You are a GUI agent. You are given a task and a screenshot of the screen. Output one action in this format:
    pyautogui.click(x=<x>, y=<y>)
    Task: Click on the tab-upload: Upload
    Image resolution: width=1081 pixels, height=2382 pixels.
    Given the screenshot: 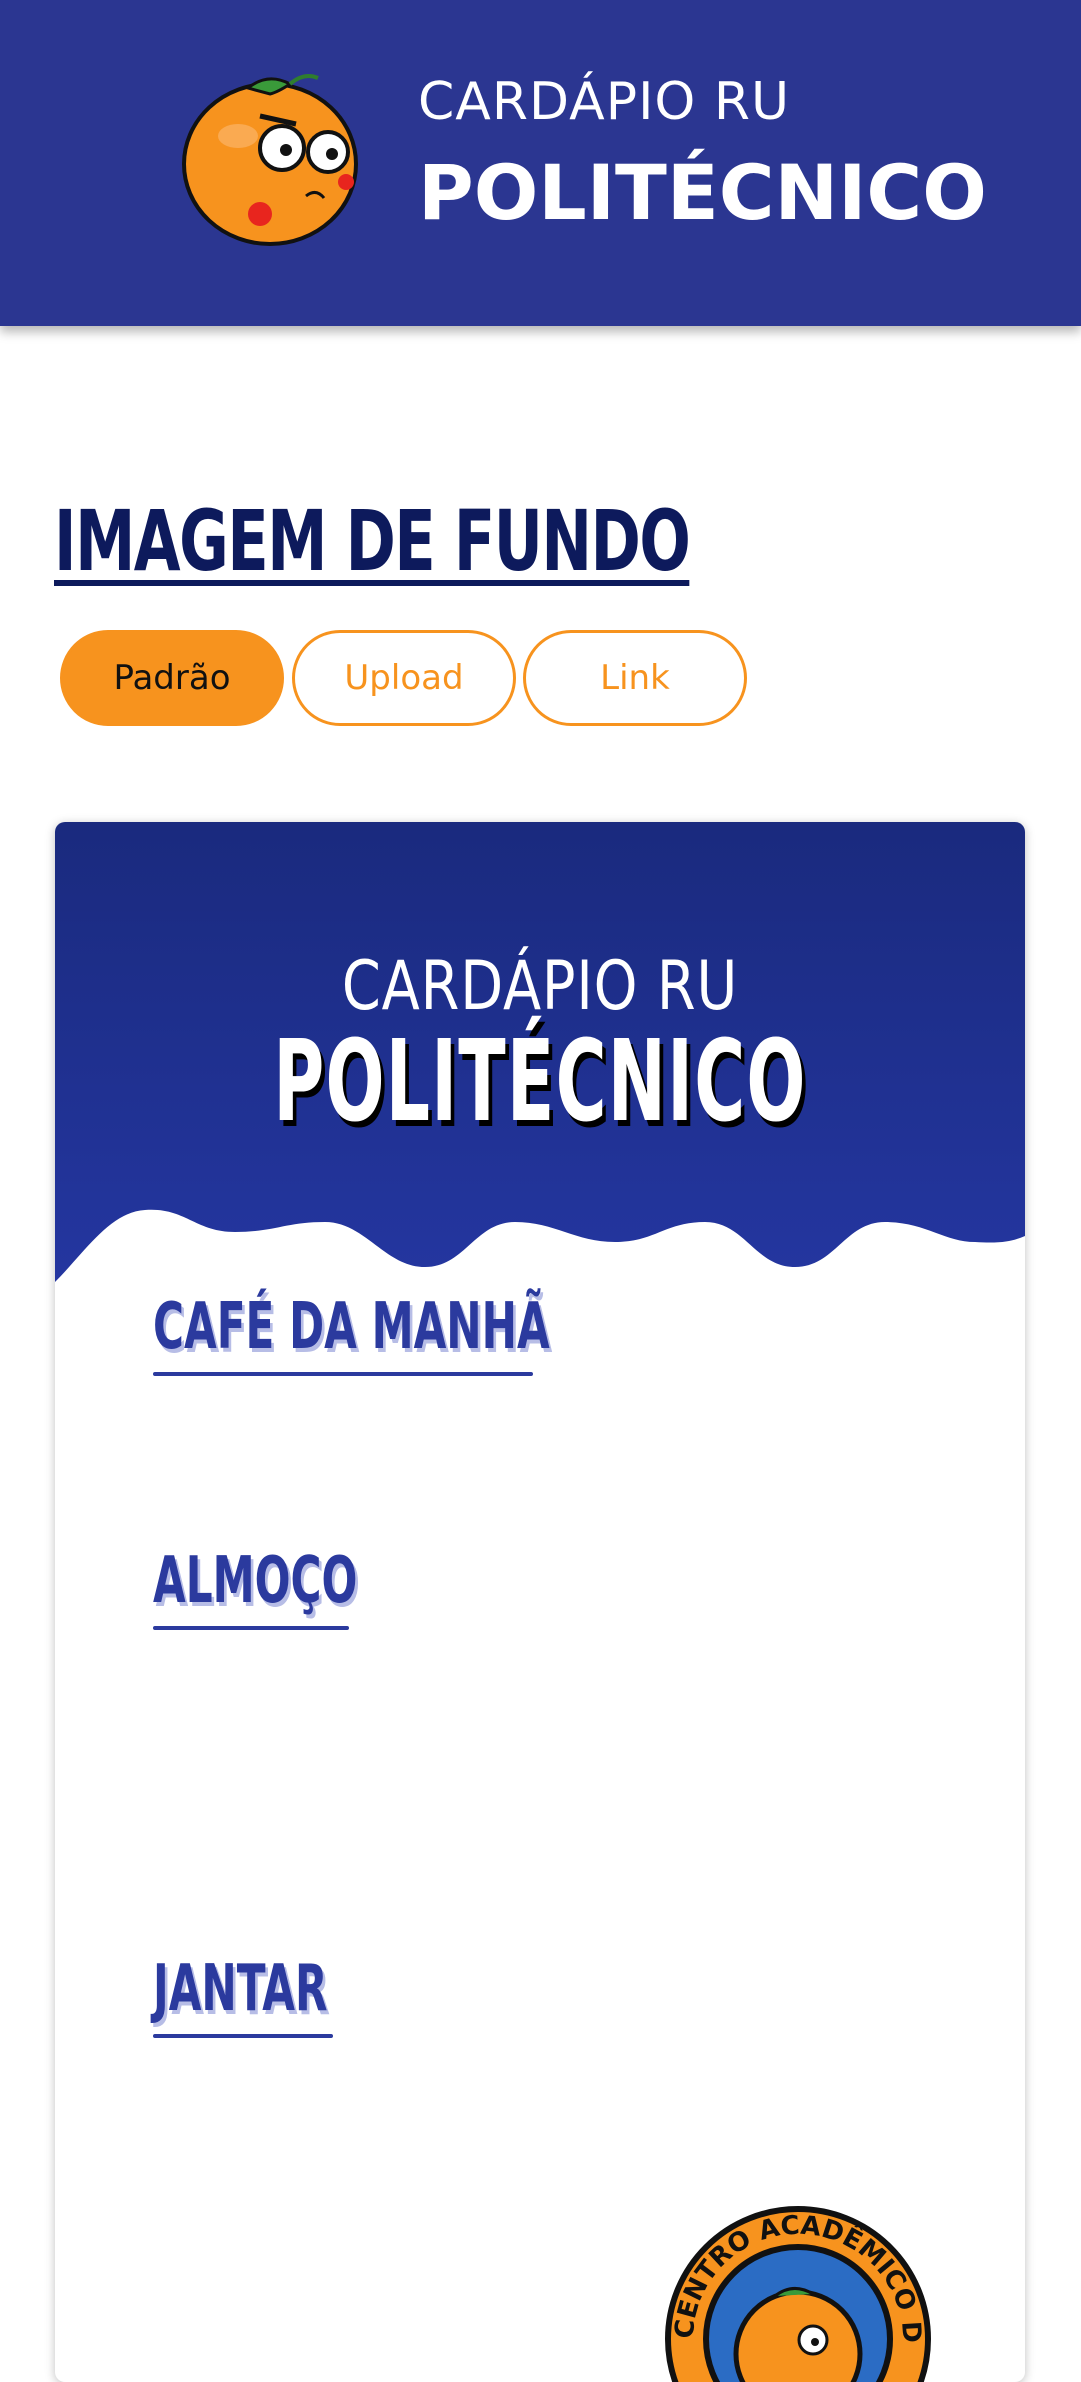 What is the action you would take?
    pyautogui.click(x=404, y=678)
    